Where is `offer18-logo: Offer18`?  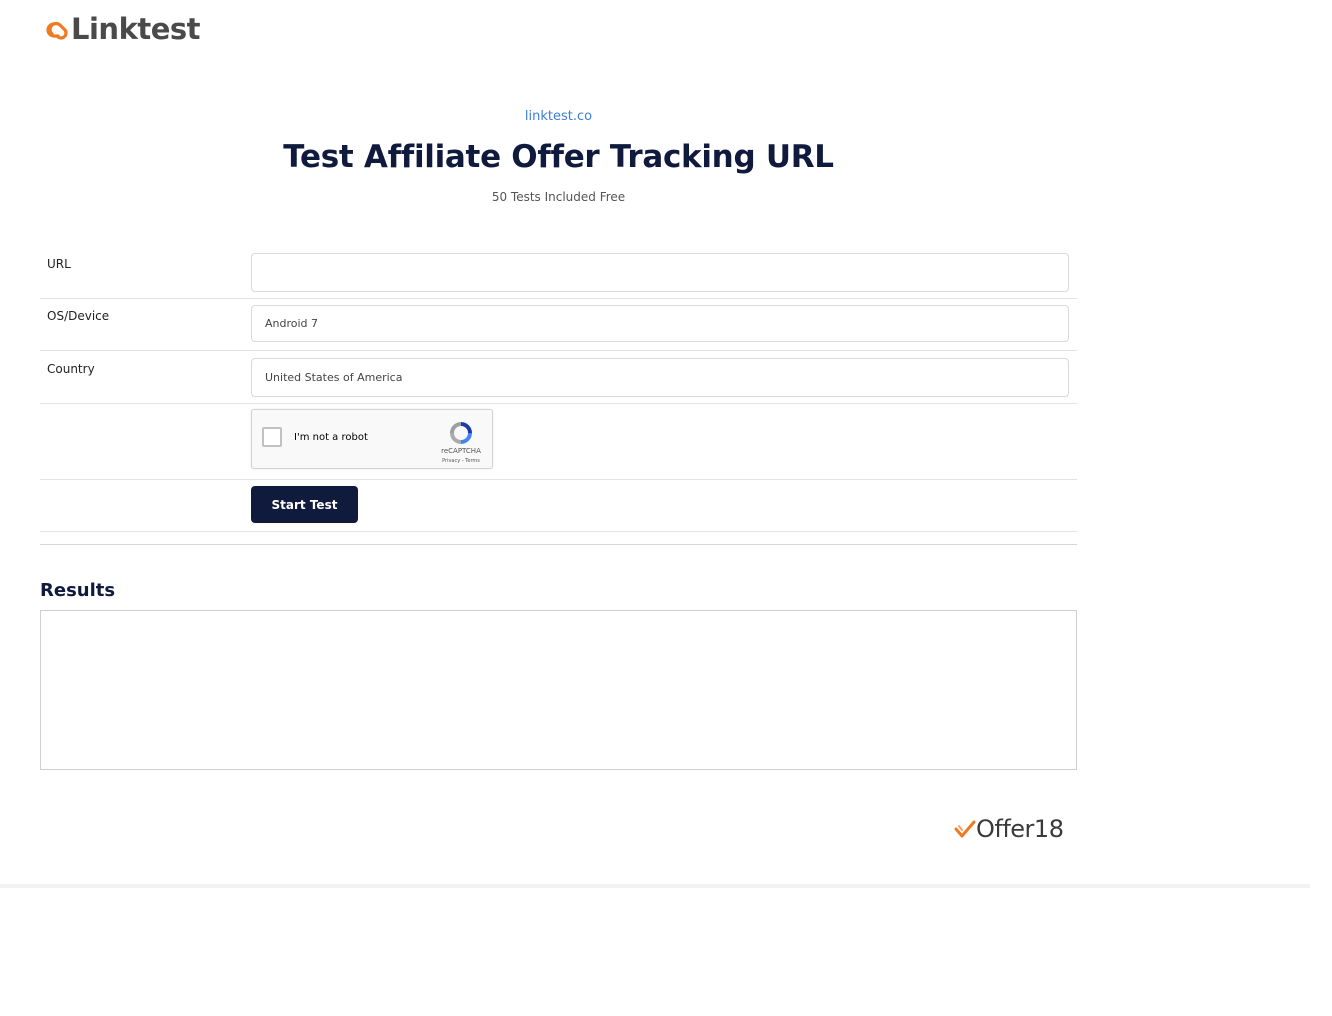
offer18-logo: Offer18 is located at coordinates (1009, 829).